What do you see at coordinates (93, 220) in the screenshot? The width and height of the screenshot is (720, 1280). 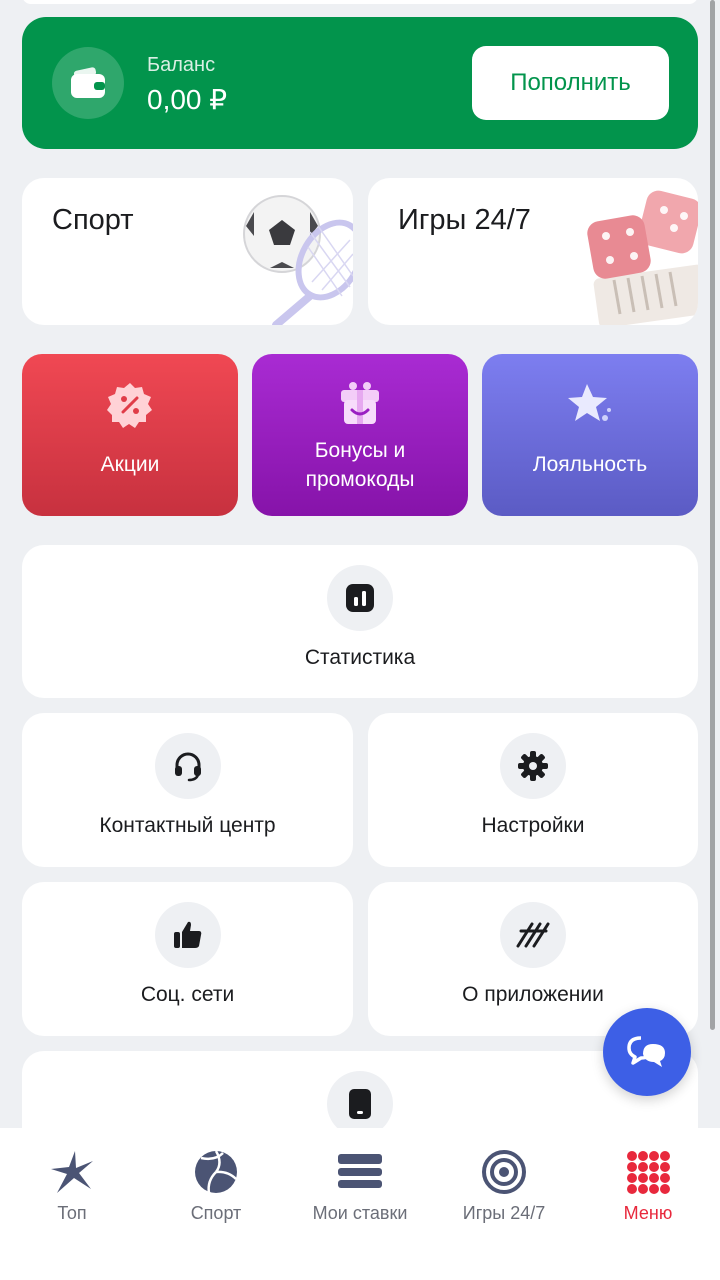 I see `sport-category-title: Спорт` at bounding box center [93, 220].